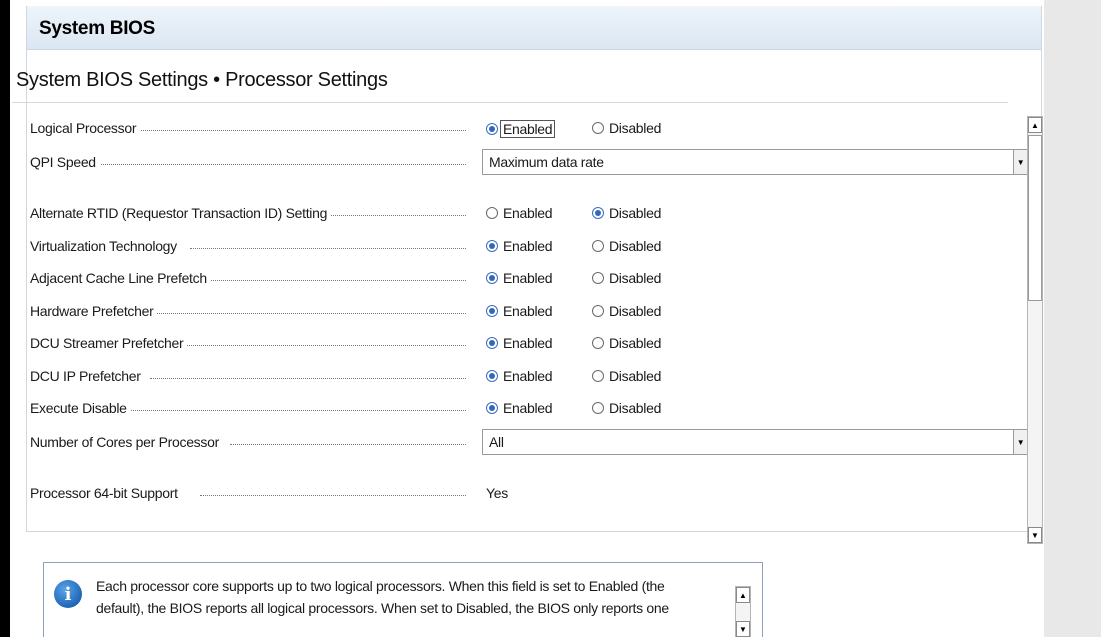 The width and height of the screenshot is (1101, 637). What do you see at coordinates (106, 493) in the screenshot?
I see `setting-label: Processor 64-bit Support` at bounding box center [106, 493].